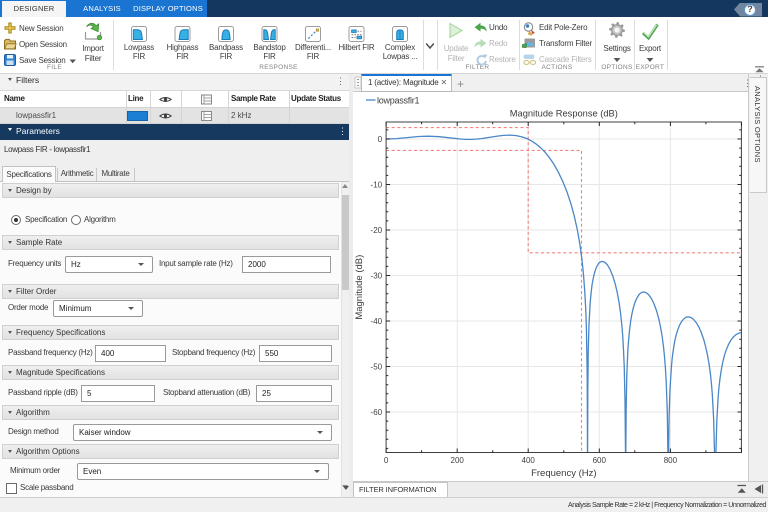  I want to click on svg-text: 800, so click(671, 460).